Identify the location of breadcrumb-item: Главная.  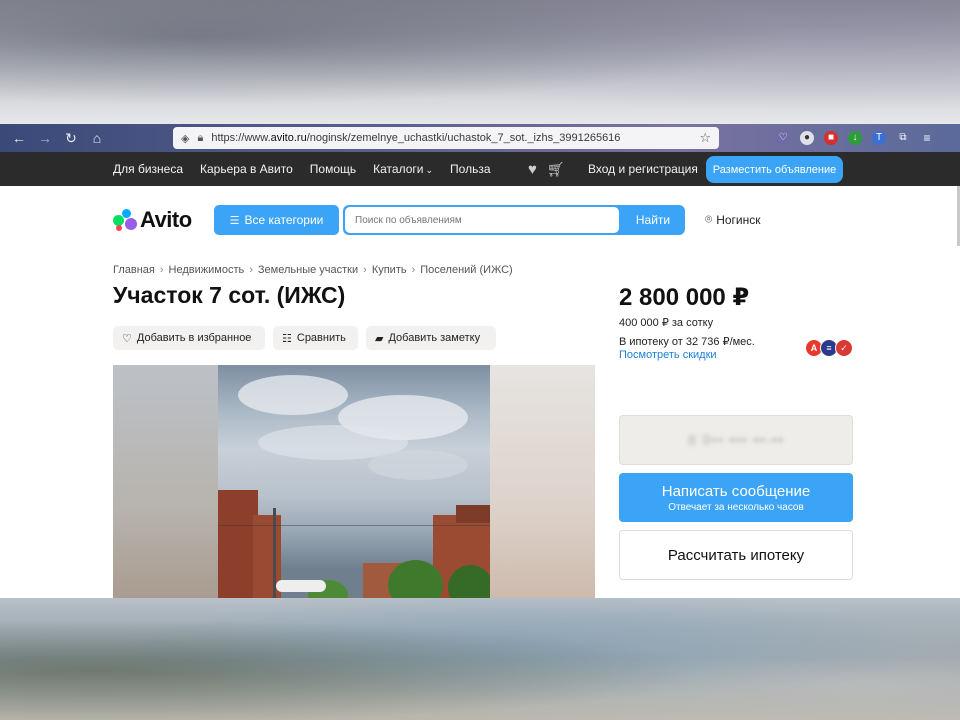
(134, 270).